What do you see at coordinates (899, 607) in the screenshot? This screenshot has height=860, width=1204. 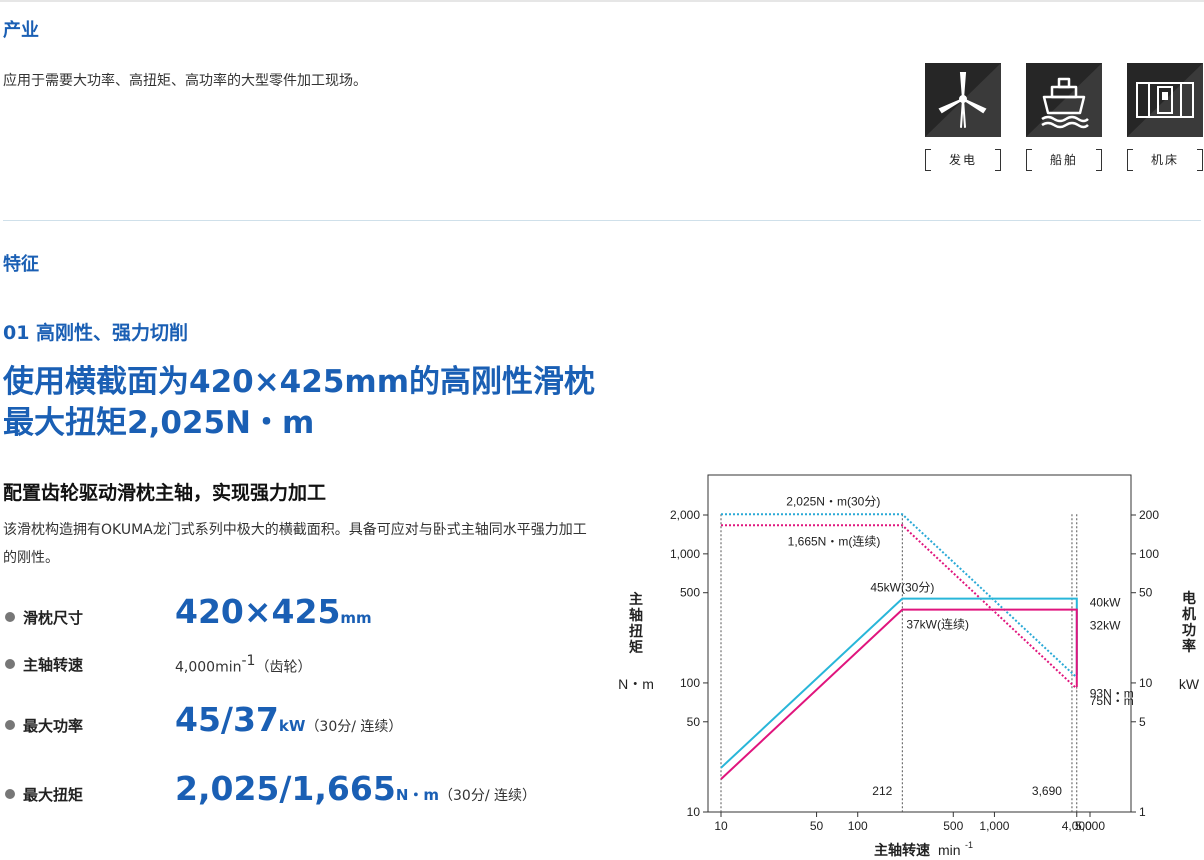 I see `series-torqueCont` at bounding box center [899, 607].